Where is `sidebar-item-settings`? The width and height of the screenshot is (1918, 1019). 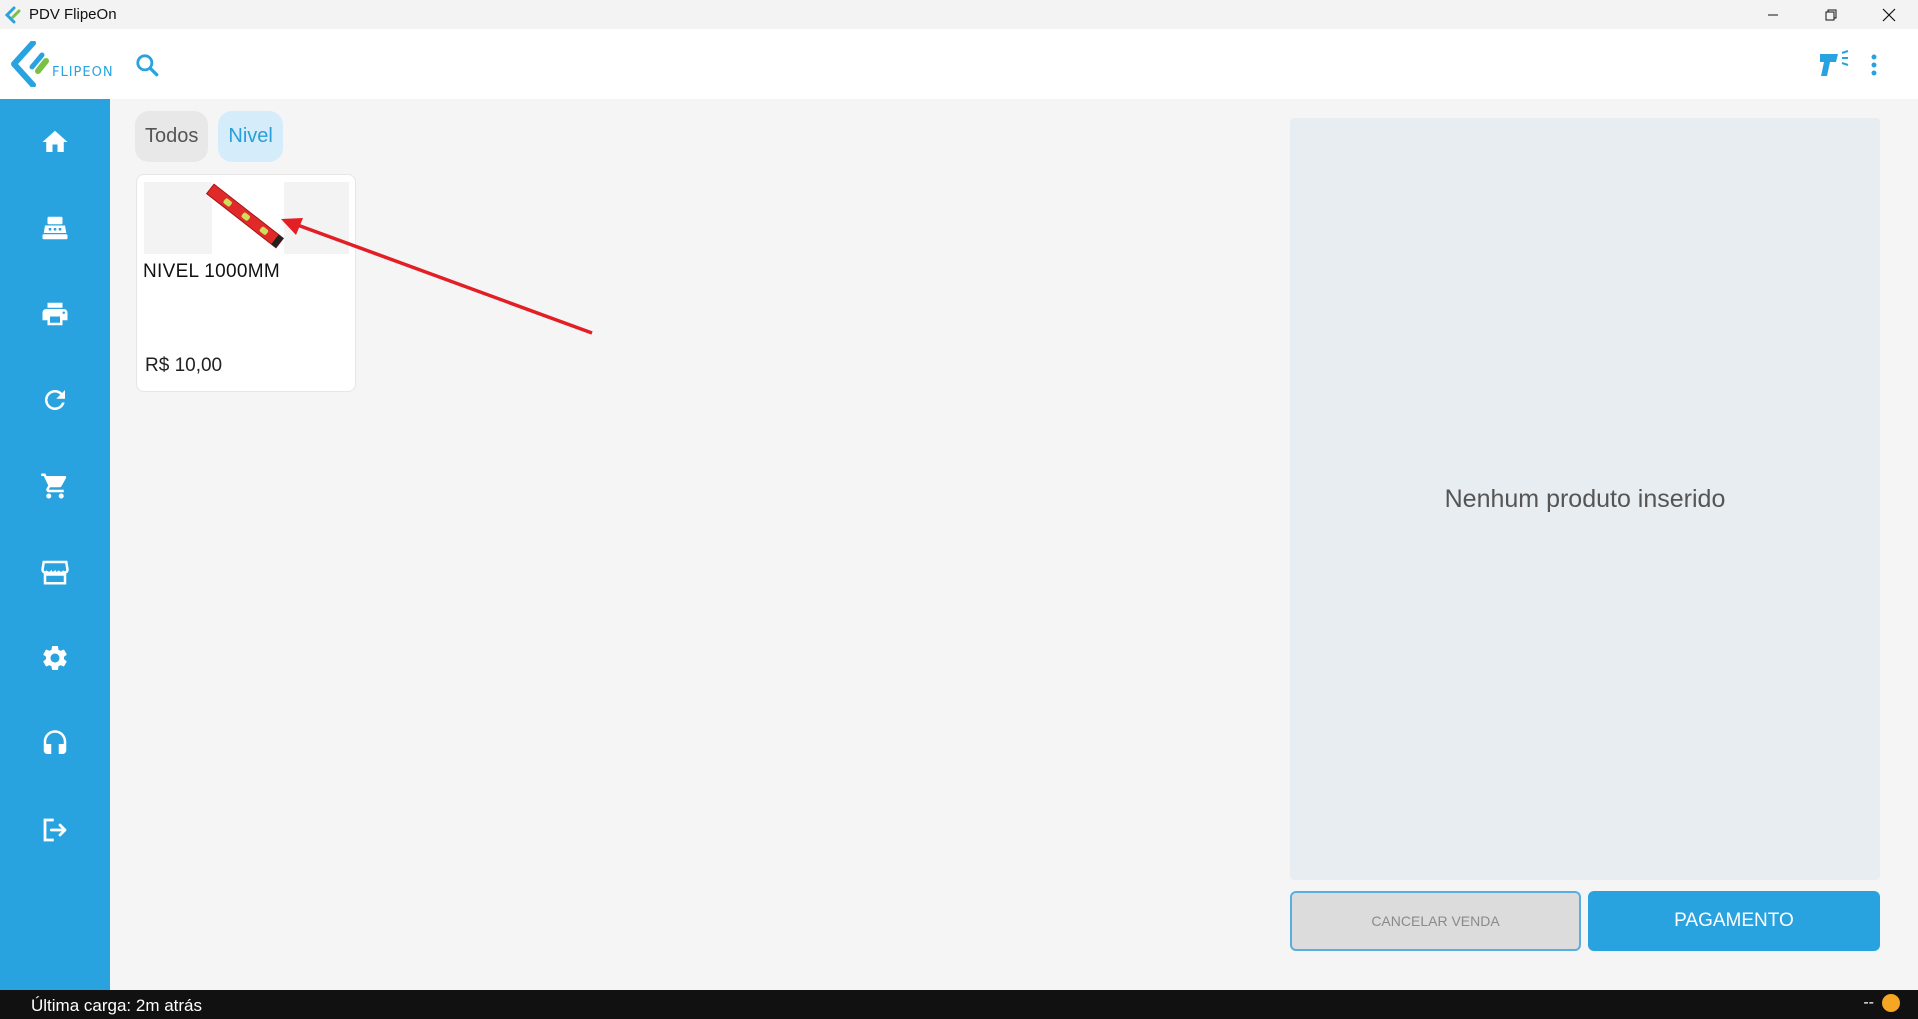
sidebar-item-settings is located at coordinates (55, 658).